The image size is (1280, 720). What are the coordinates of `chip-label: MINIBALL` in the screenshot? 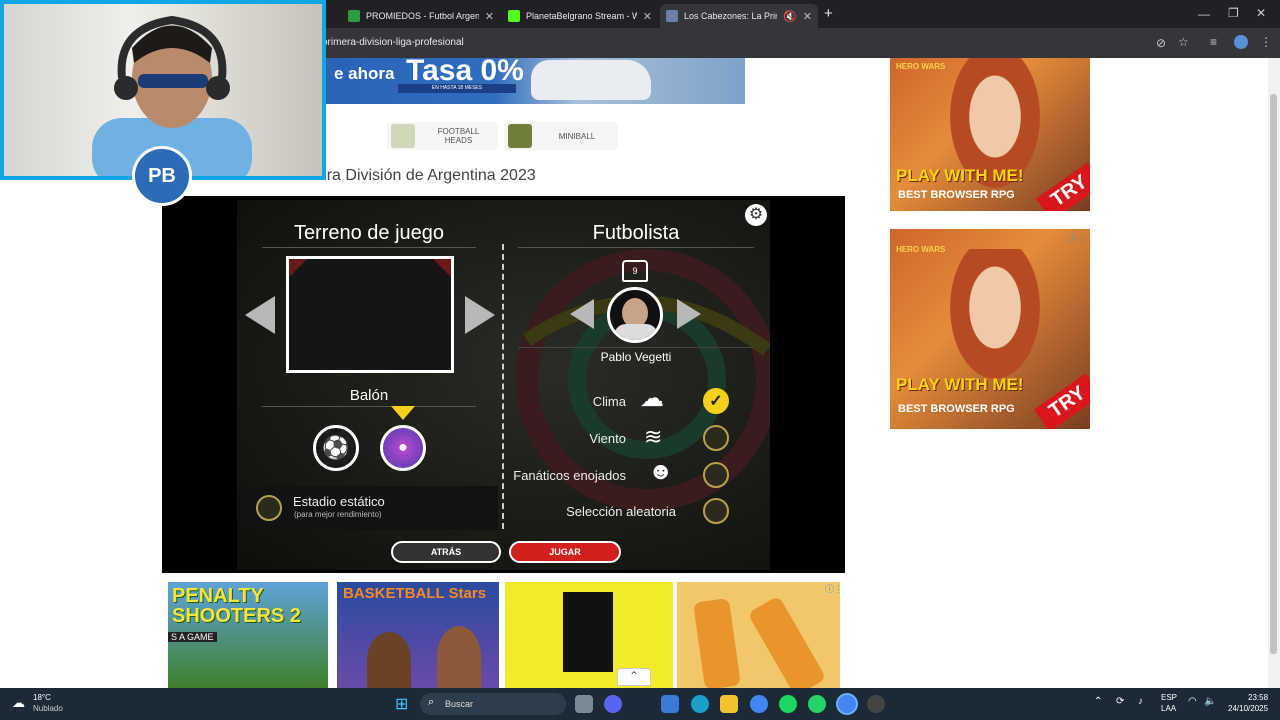 It's located at (577, 136).